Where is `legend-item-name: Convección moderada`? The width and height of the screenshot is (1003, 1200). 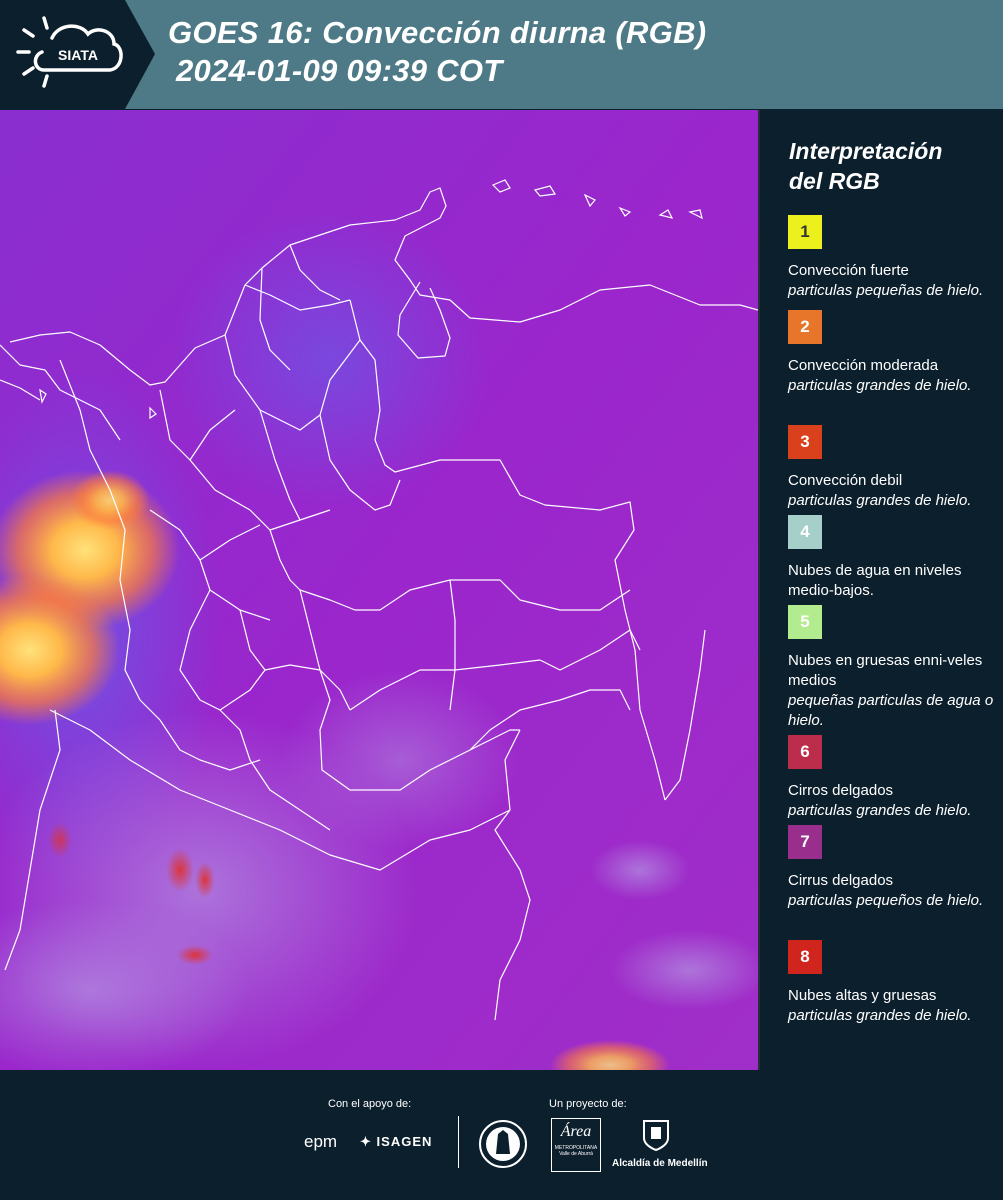 legend-item-name: Convección moderada is located at coordinates (863, 365).